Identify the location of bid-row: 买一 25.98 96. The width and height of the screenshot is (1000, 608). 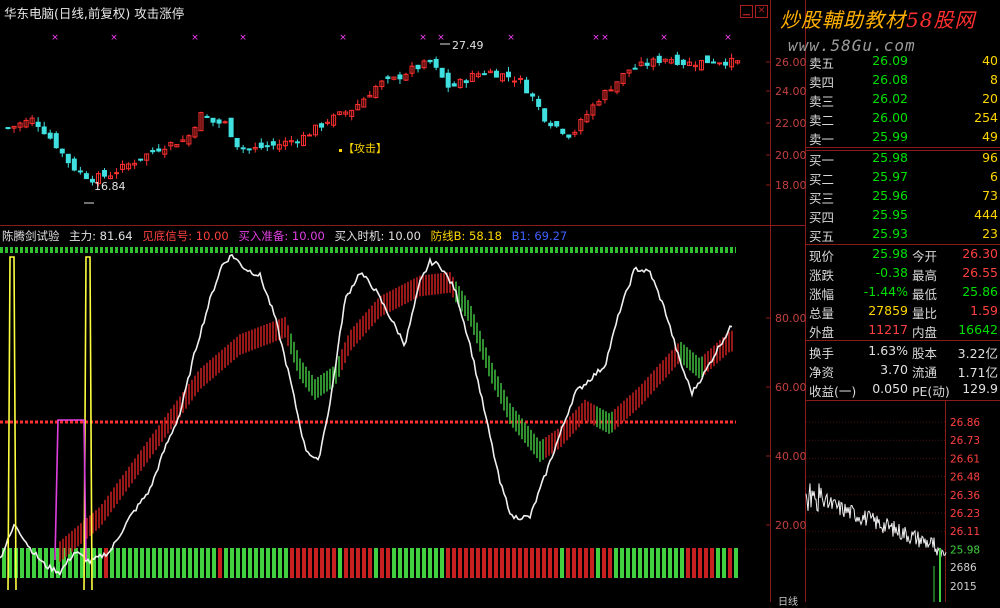
(903, 158).